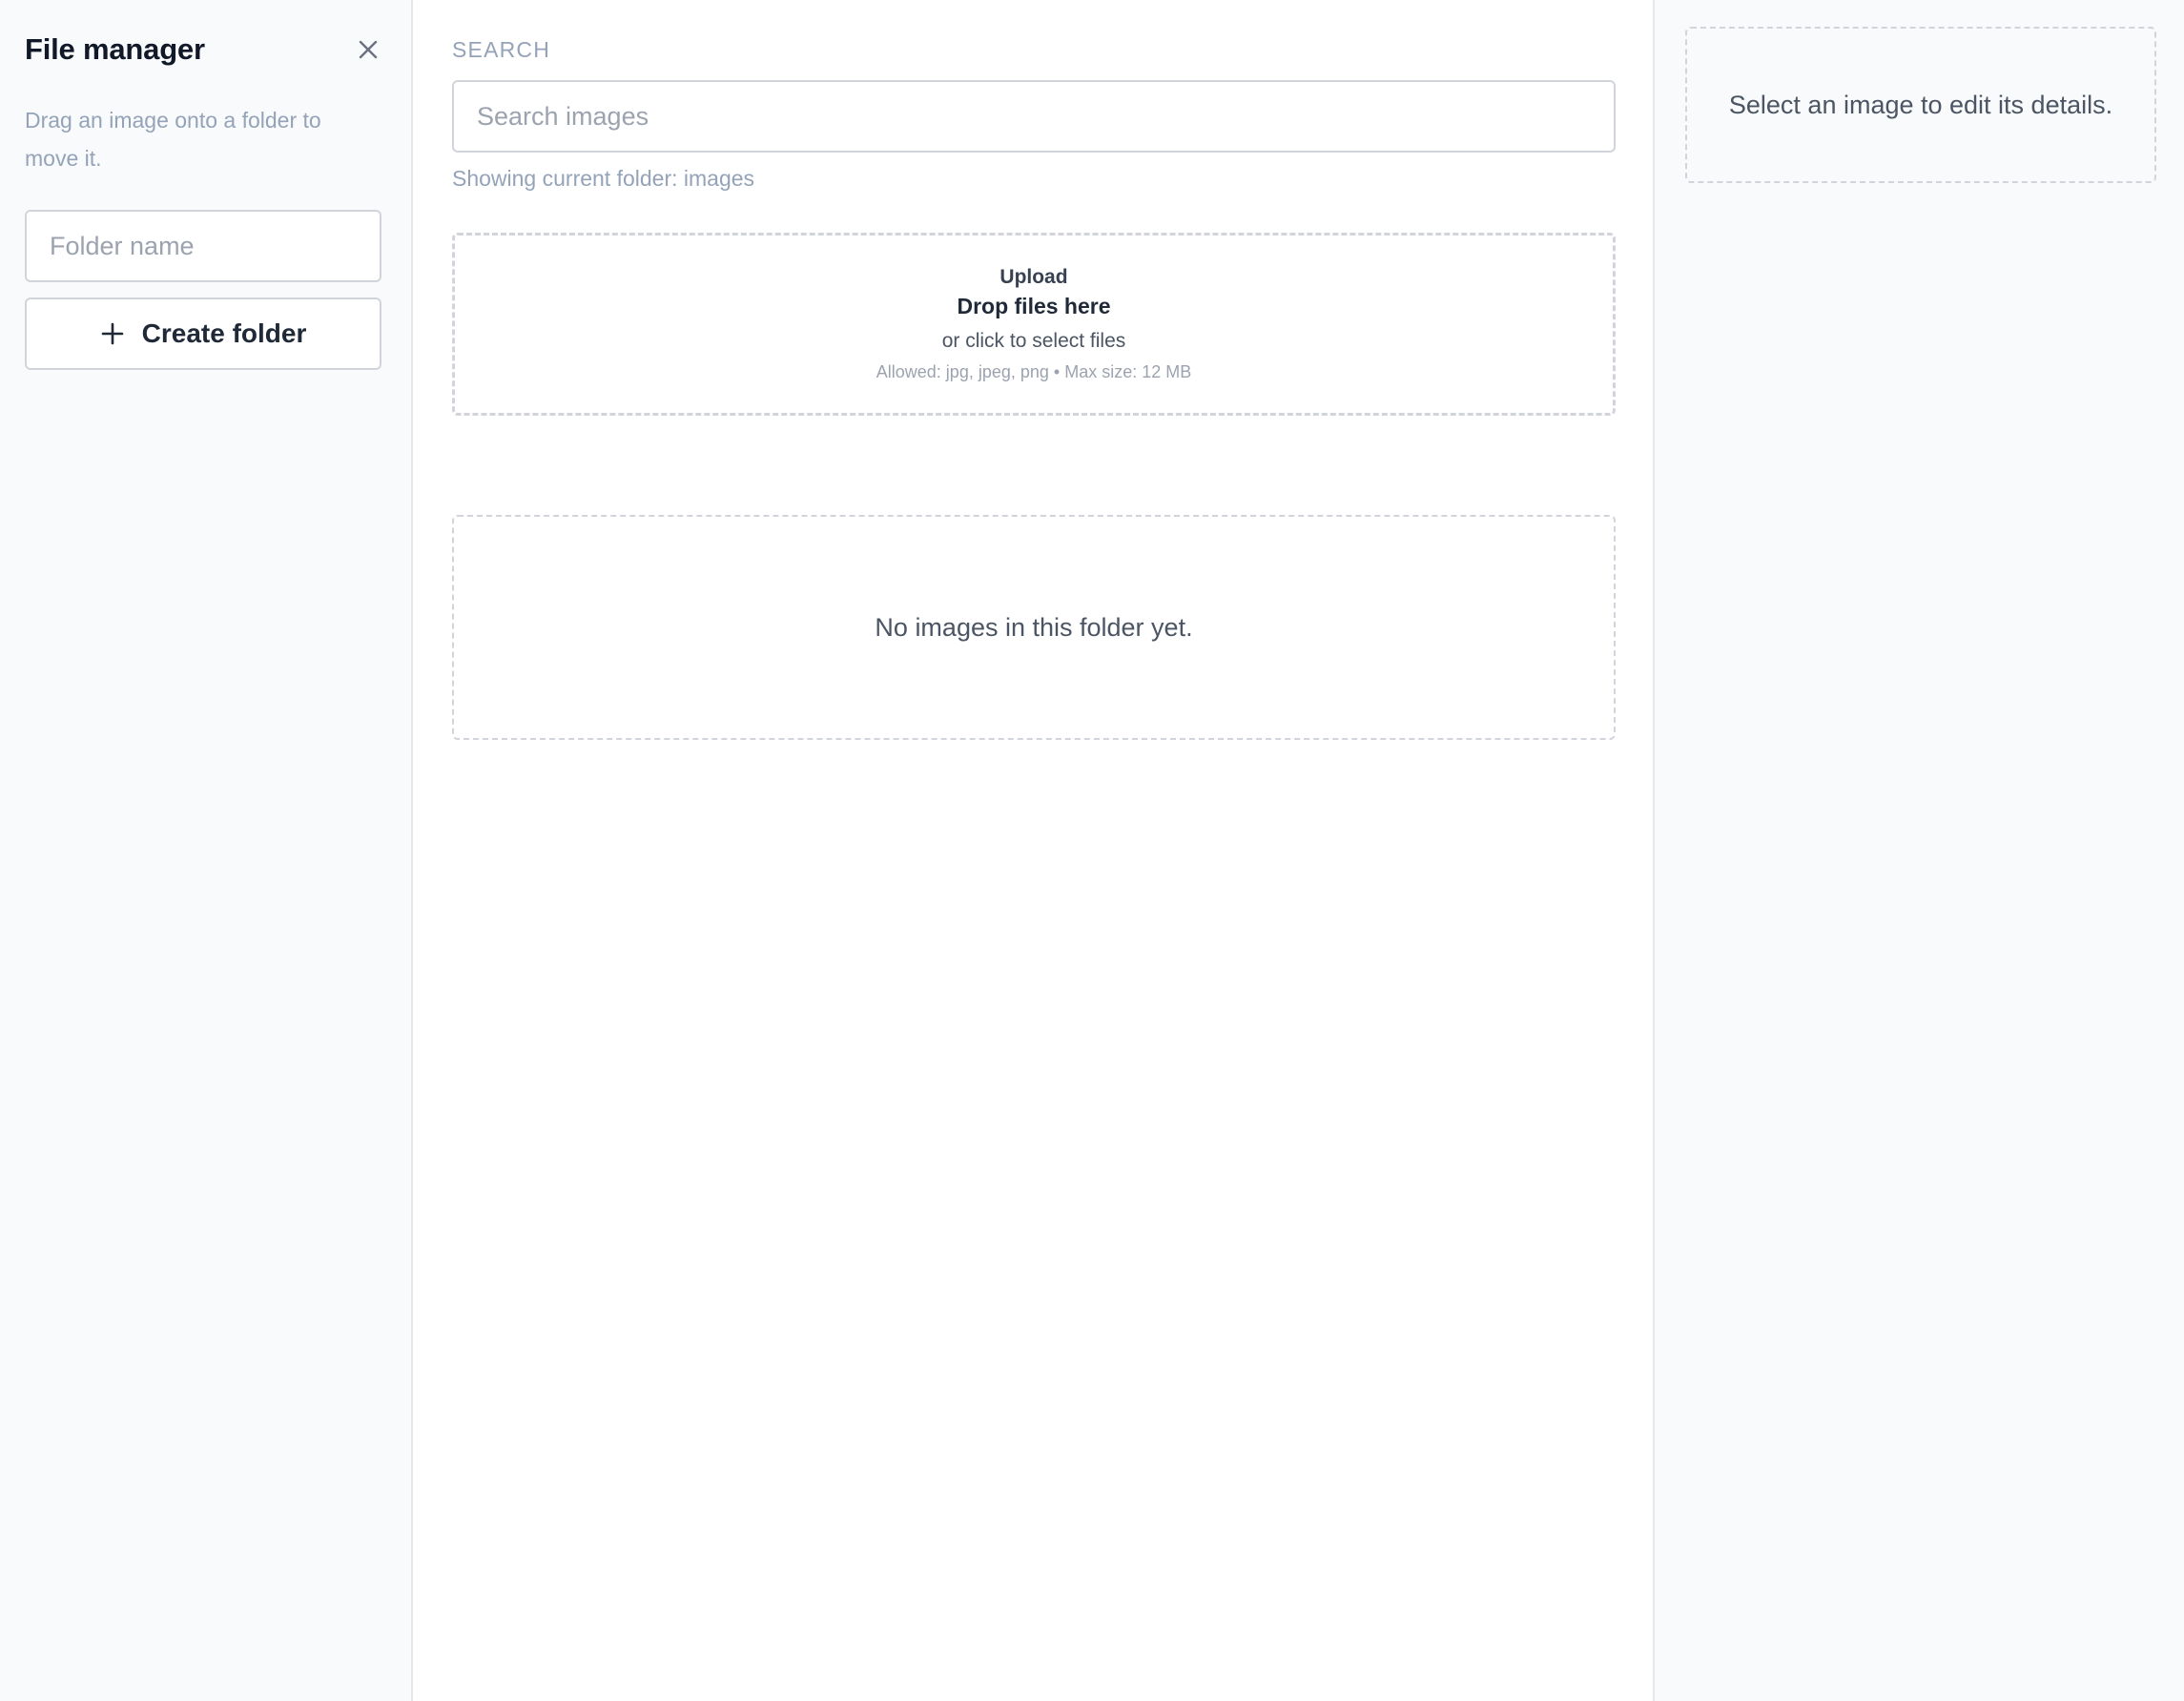  I want to click on create-folder-button: Create folder, so click(203, 333).